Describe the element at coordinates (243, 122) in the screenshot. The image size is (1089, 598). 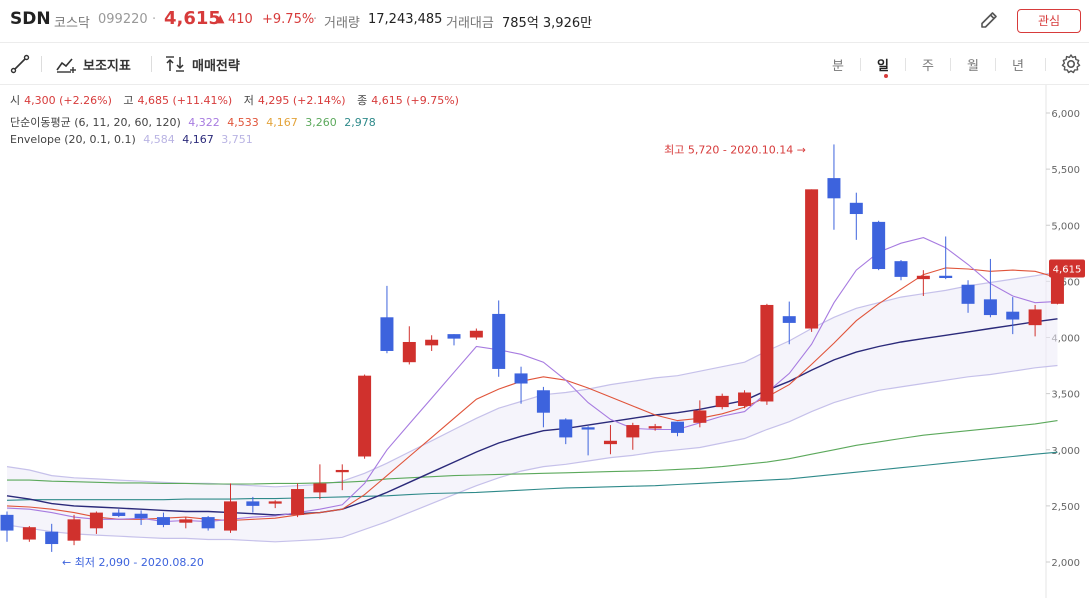
I see `ma11-value: 4,533` at that location.